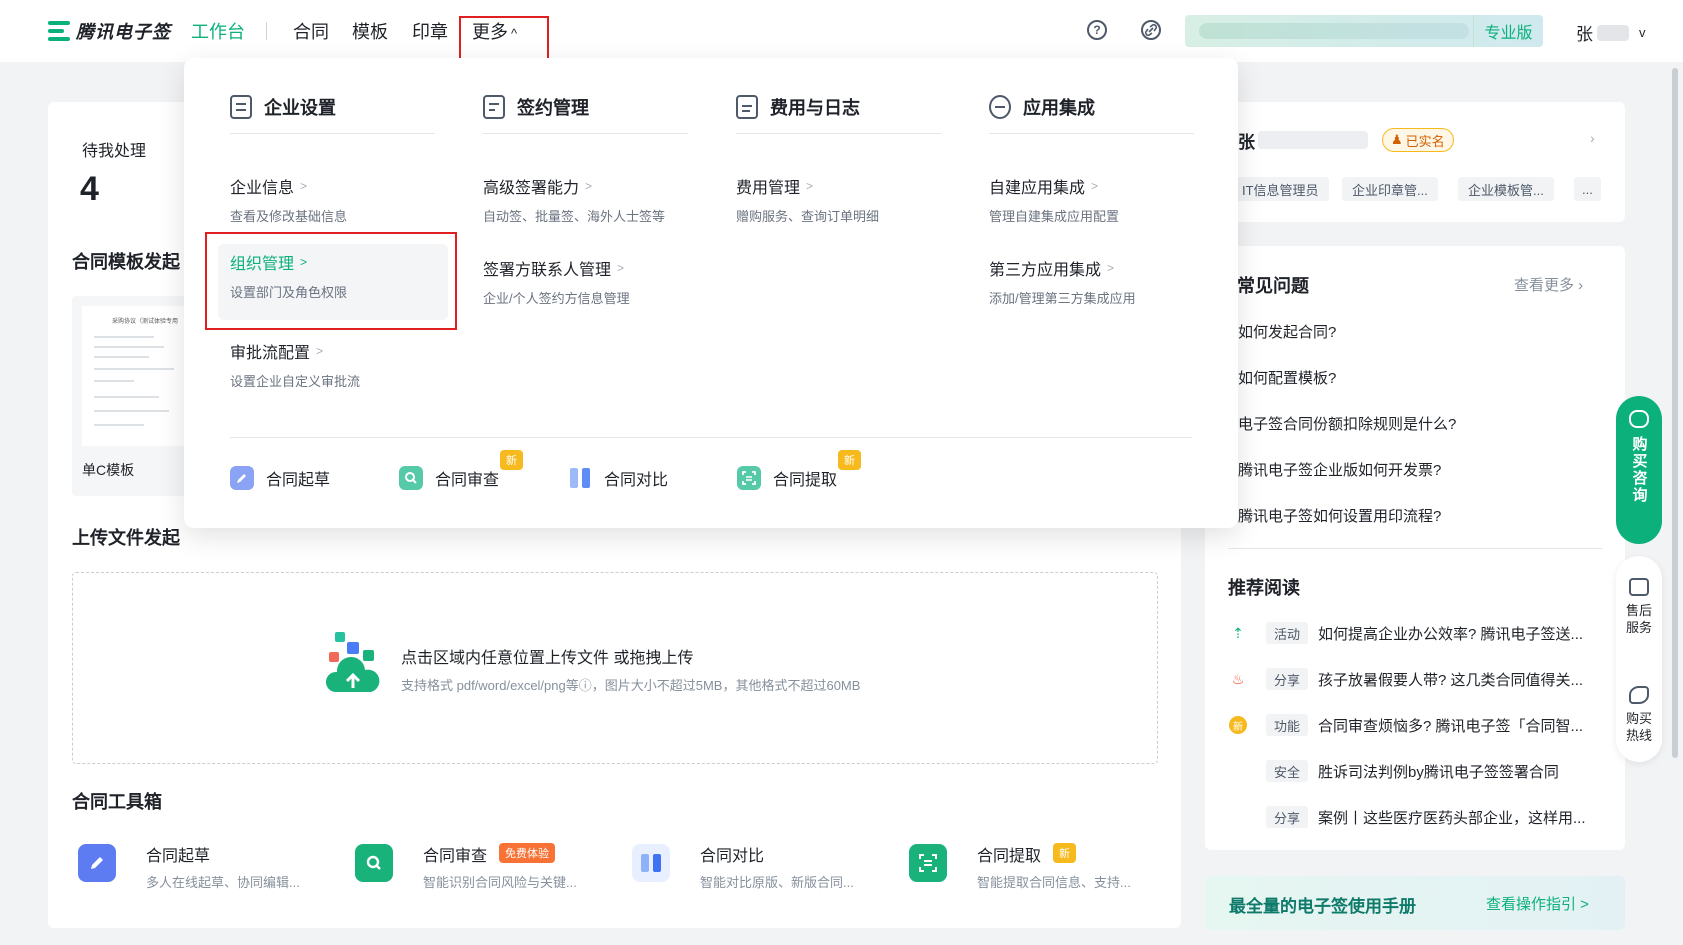 The height and width of the screenshot is (945, 1683). Describe the element at coordinates (1000, 107) in the screenshot. I see `code-icon` at that location.